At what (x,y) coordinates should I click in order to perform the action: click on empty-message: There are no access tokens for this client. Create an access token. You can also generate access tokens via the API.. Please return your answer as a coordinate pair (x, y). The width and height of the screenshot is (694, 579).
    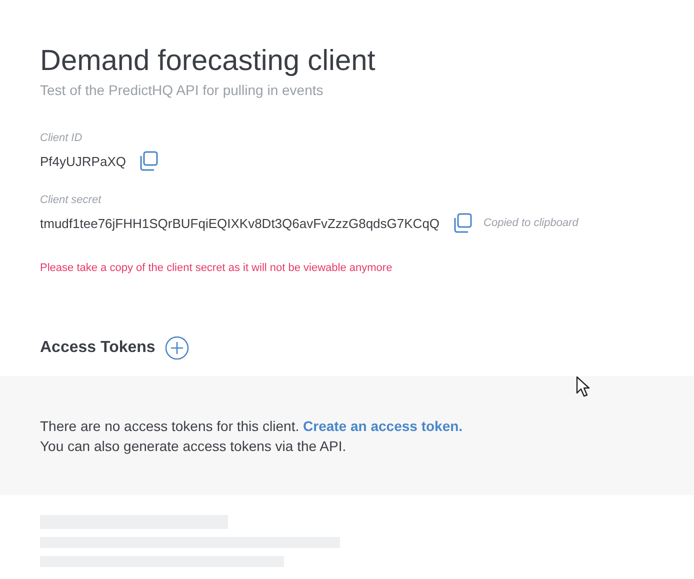
    Looking at the image, I should click on (252, 436).